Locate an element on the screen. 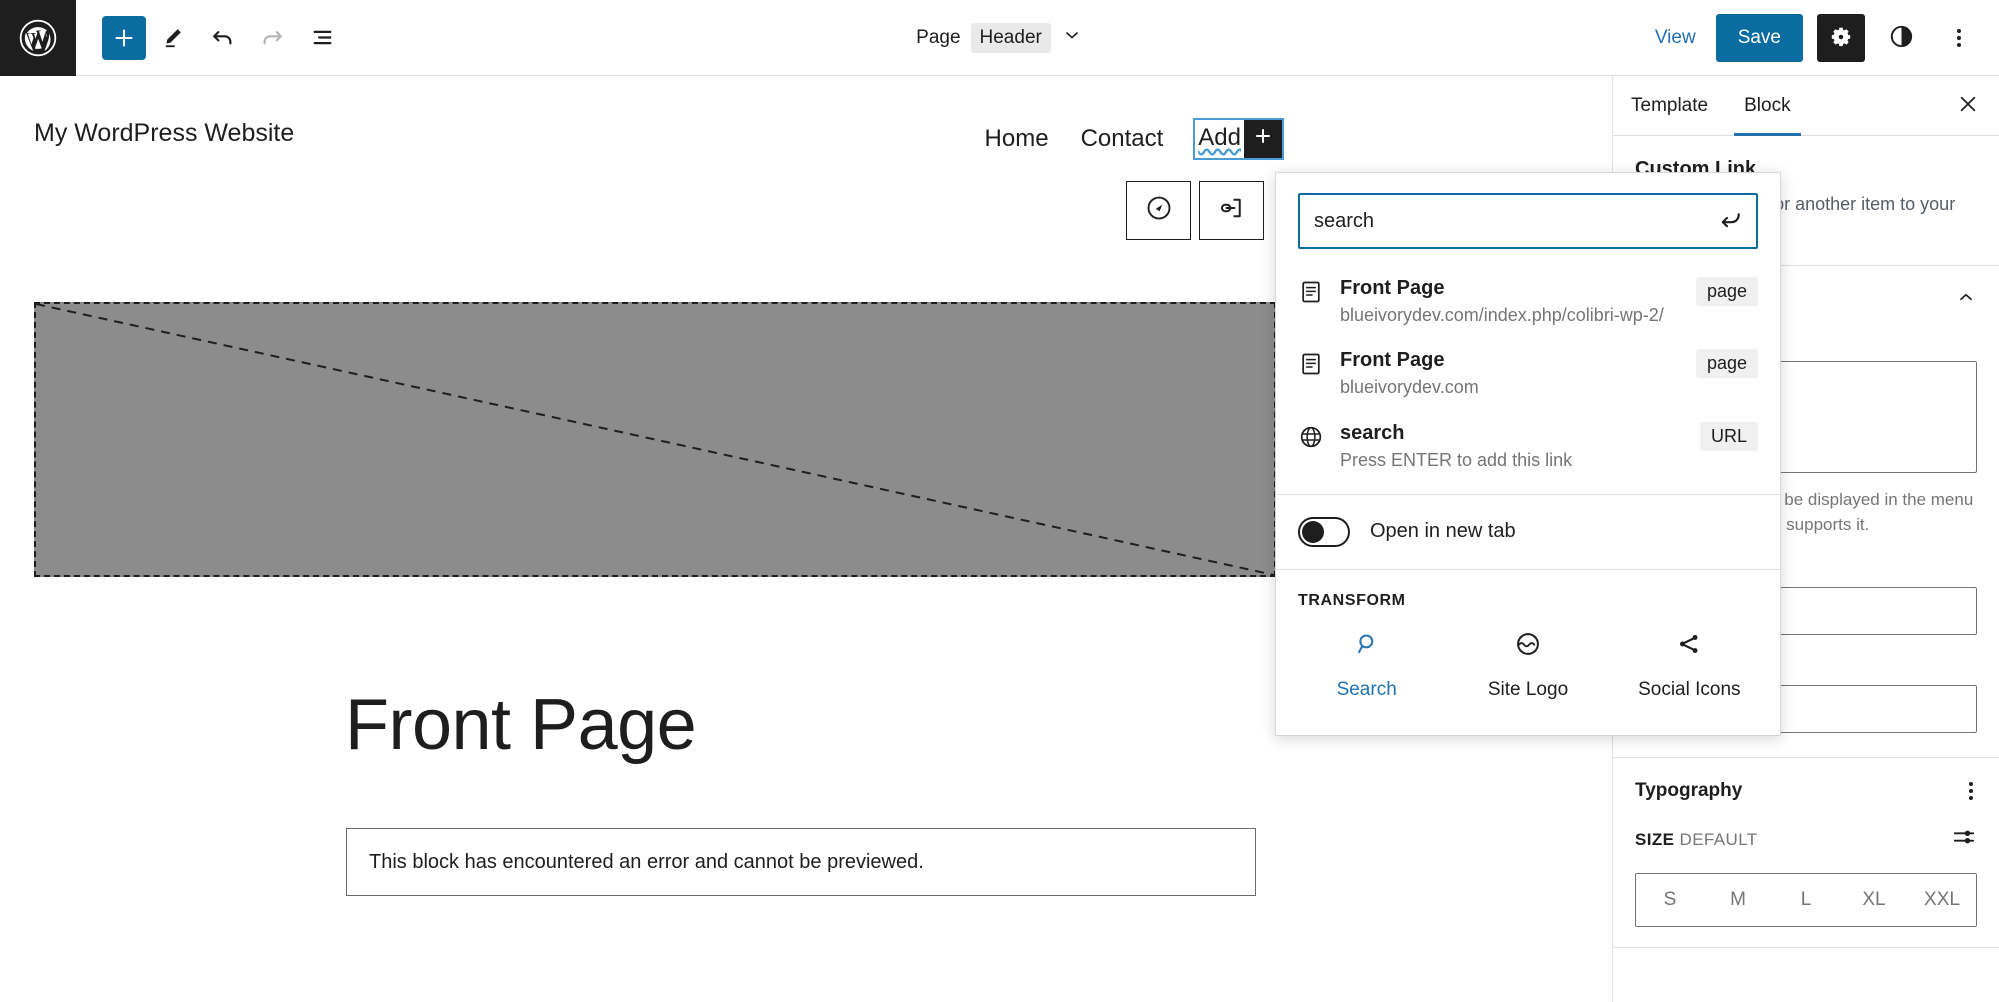 The height and width of the screenshot is (1002, 1999). typography-panel: Typography SIZE DEFAULT S M L XL XXL is located at coordinates (1806, 853).